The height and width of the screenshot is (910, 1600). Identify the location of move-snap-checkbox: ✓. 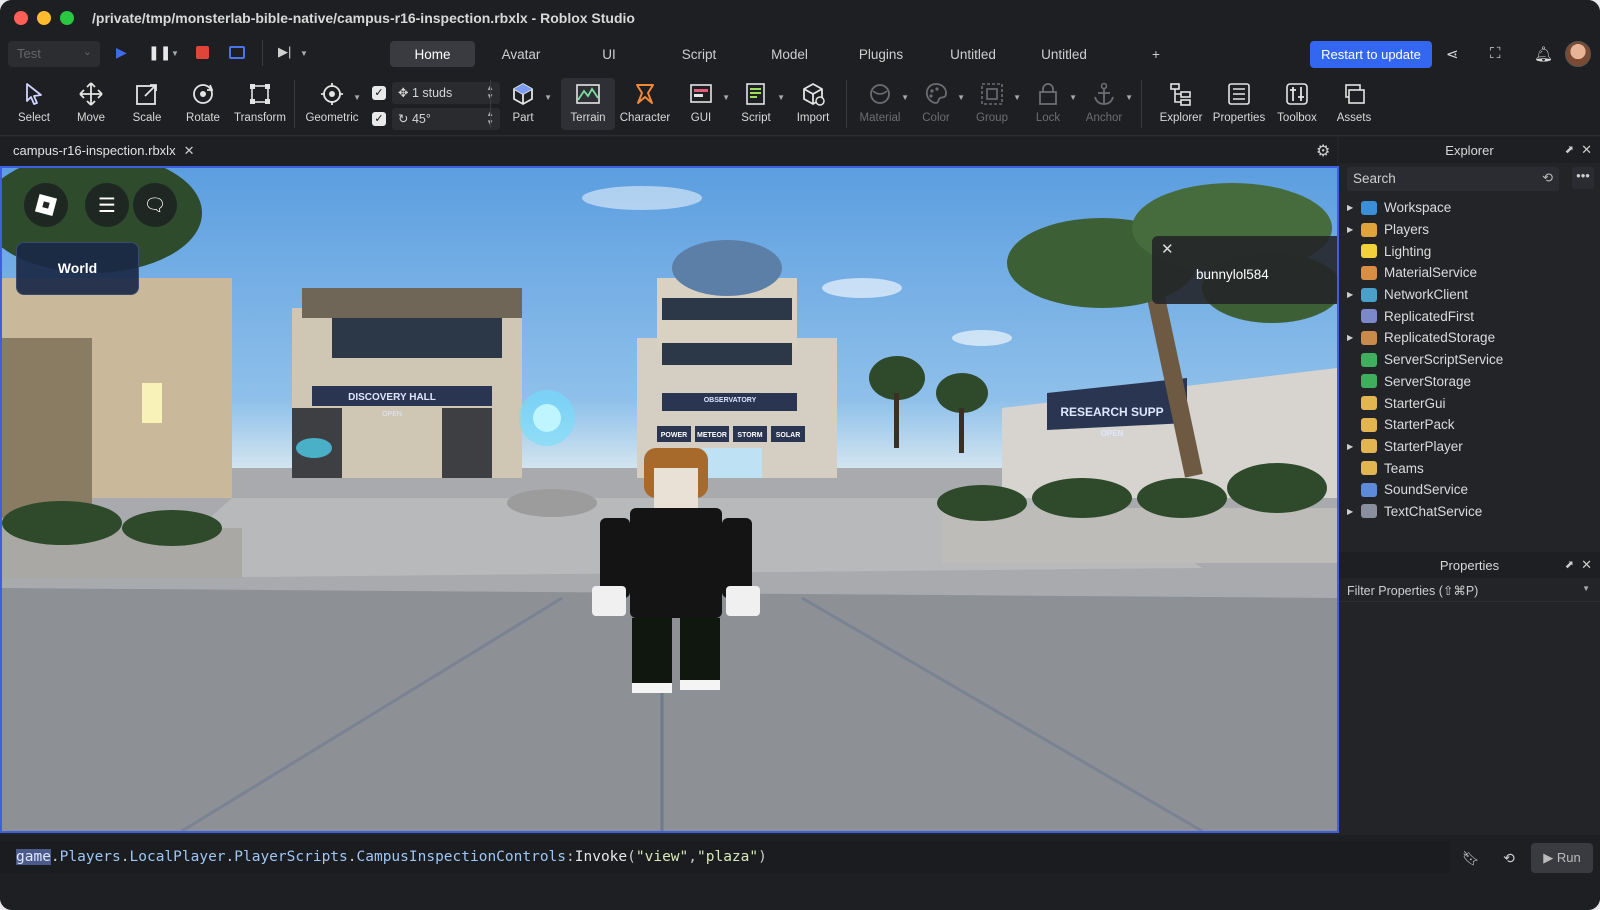
(379, 93).